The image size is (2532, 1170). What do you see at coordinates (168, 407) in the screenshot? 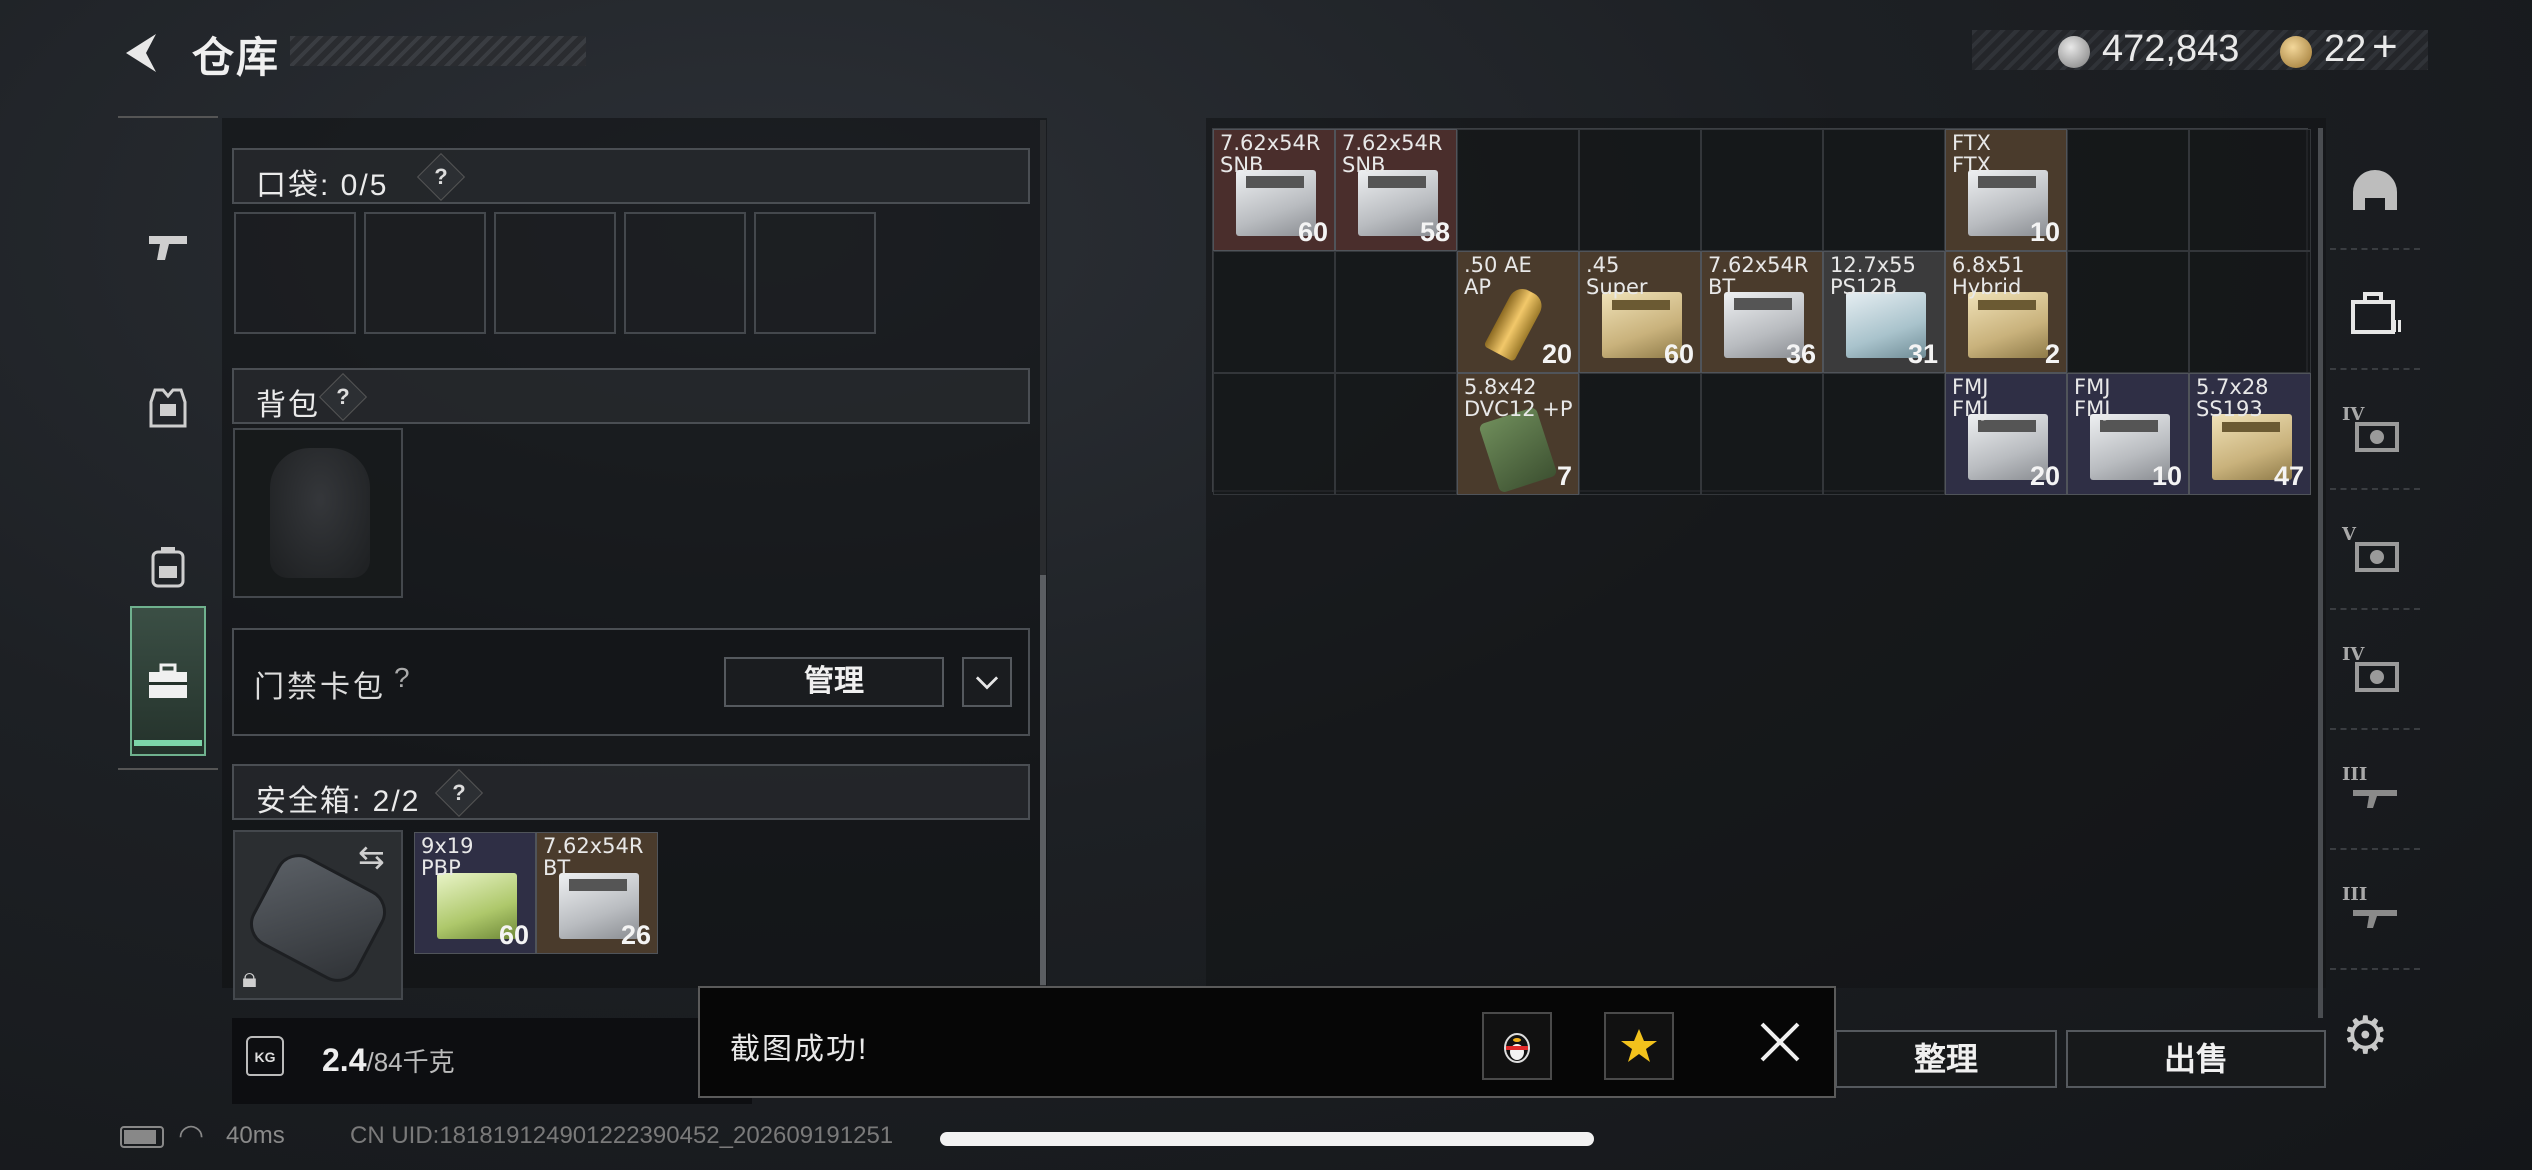
I see `tab-armor` at bounding box center [168, 407].